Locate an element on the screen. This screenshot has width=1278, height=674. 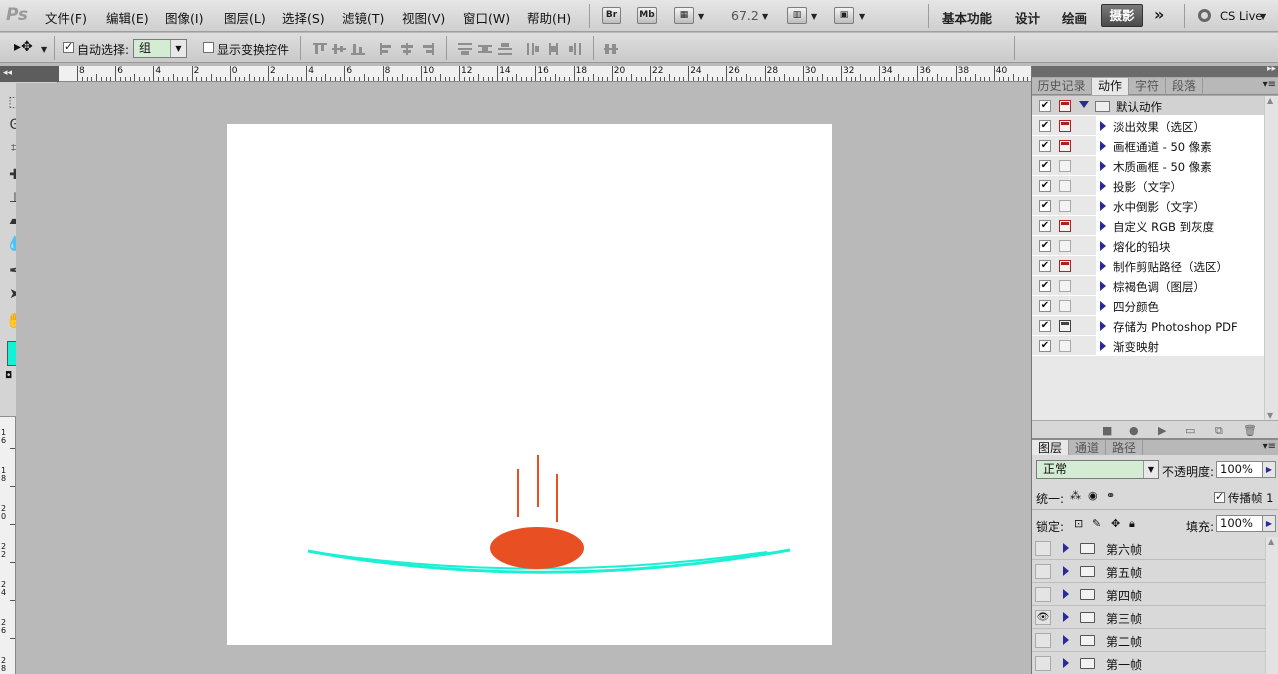
panel-menu-icon: ▾≡ is located at coordinates (1269, 446).